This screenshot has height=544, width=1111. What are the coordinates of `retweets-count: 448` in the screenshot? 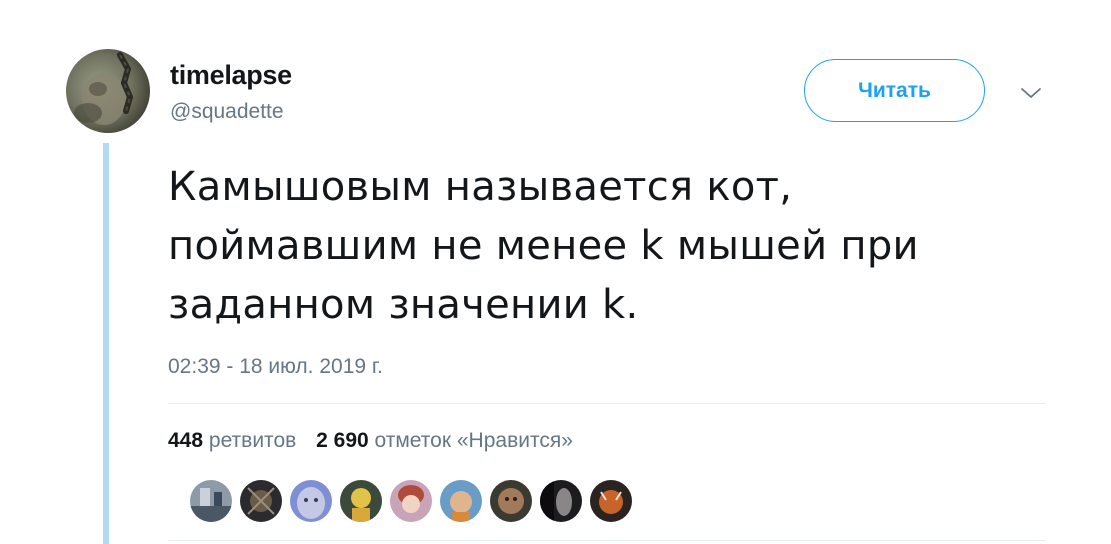 It's located at (186, 440).